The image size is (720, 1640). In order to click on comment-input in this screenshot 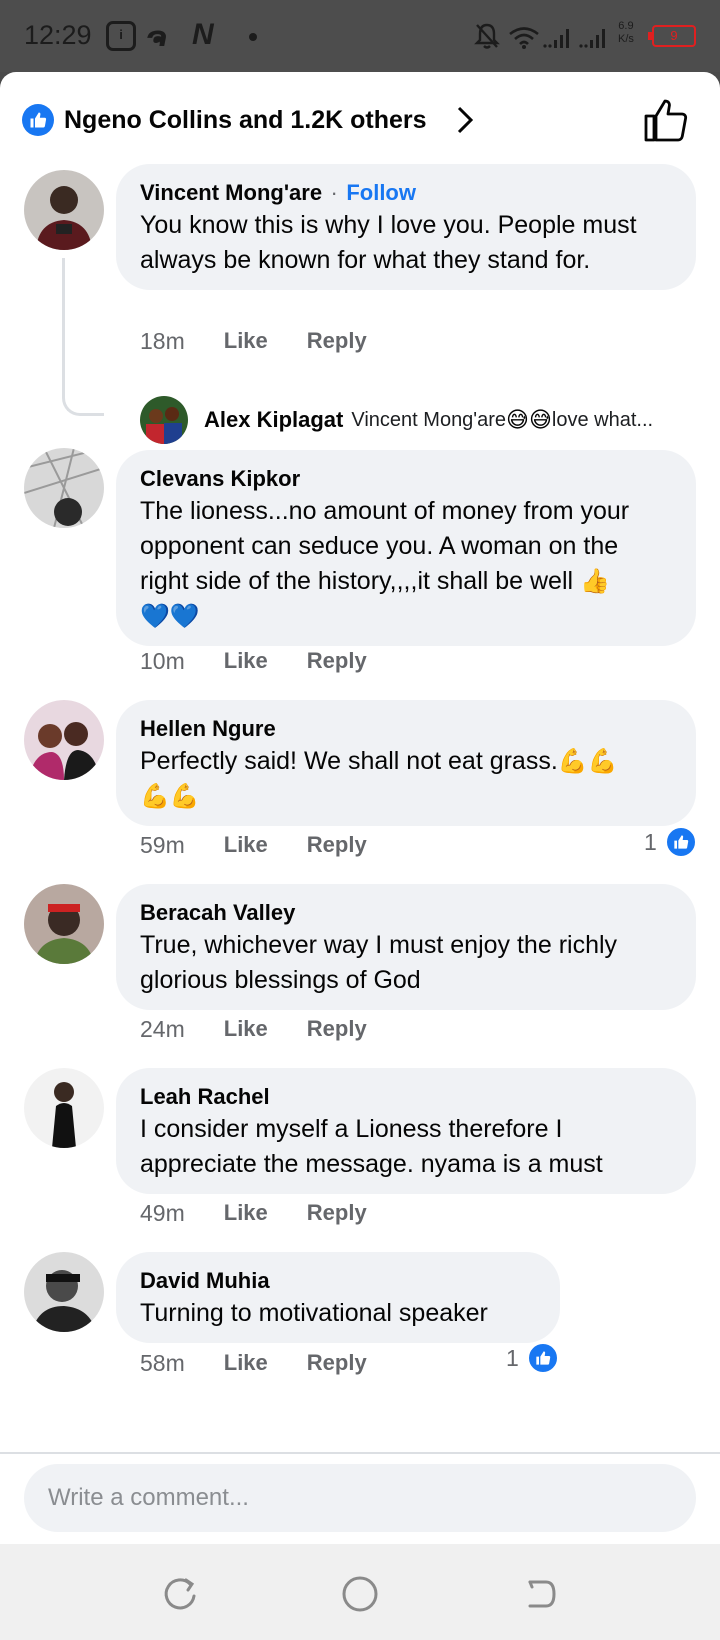, I will do `click(360, 1498)`.